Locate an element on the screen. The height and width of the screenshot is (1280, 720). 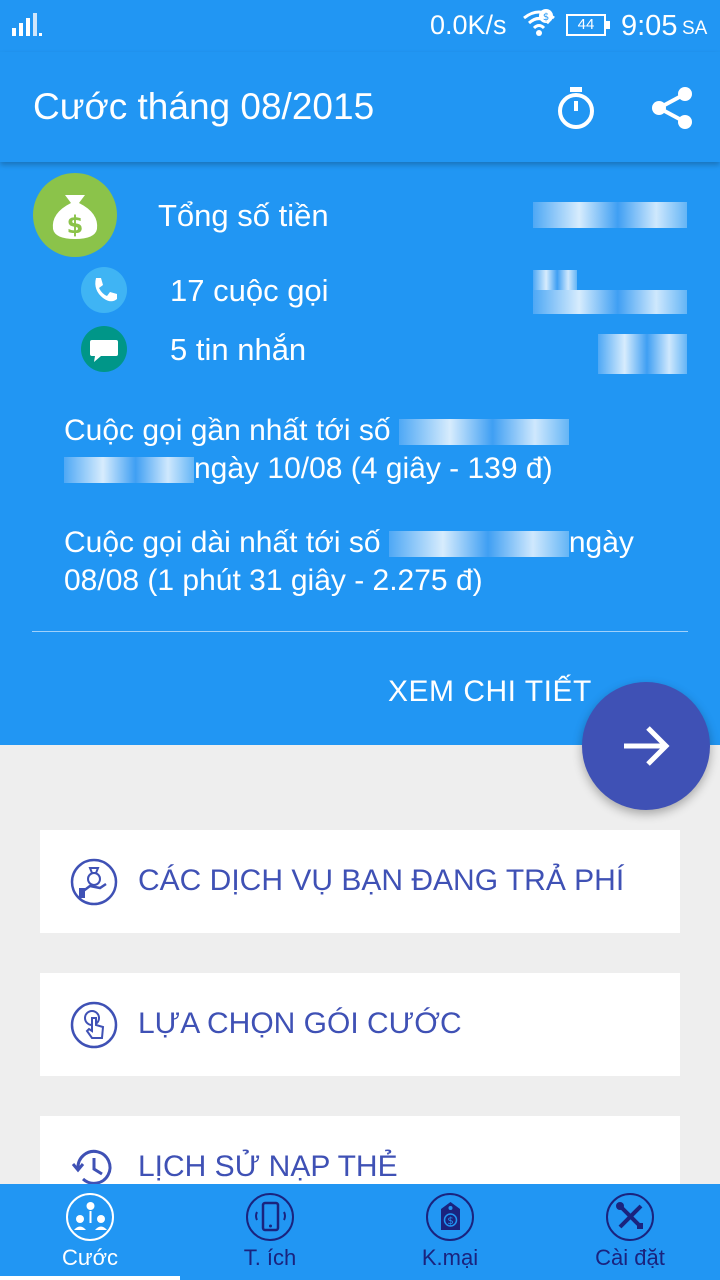
status-time: 9:05 is located at coordinates (649, 26).